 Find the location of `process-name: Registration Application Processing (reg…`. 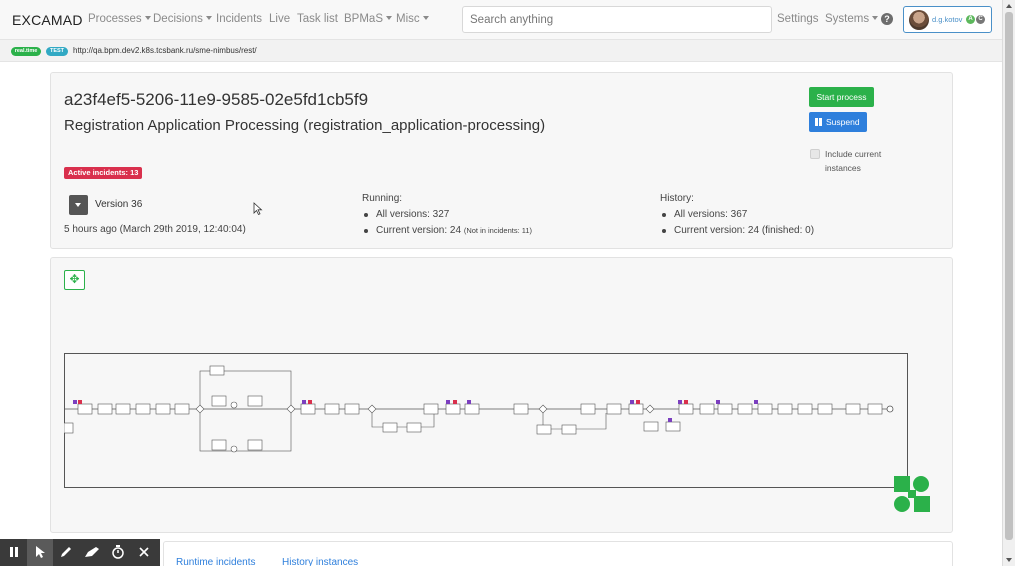

process-name: Registration Application Processing (reg… is located at coordinates (305, 125).